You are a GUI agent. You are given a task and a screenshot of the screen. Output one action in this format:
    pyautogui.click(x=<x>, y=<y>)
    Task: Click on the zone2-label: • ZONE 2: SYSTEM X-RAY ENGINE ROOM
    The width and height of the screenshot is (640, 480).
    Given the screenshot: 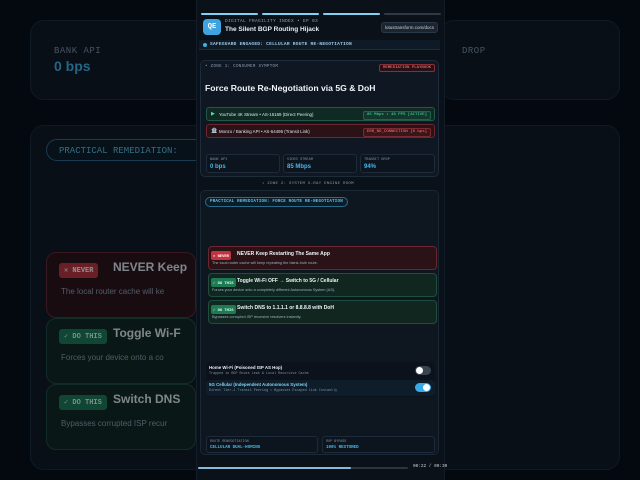 What is the action you would take?
    pyautogui.click(x=308, y=184)
    